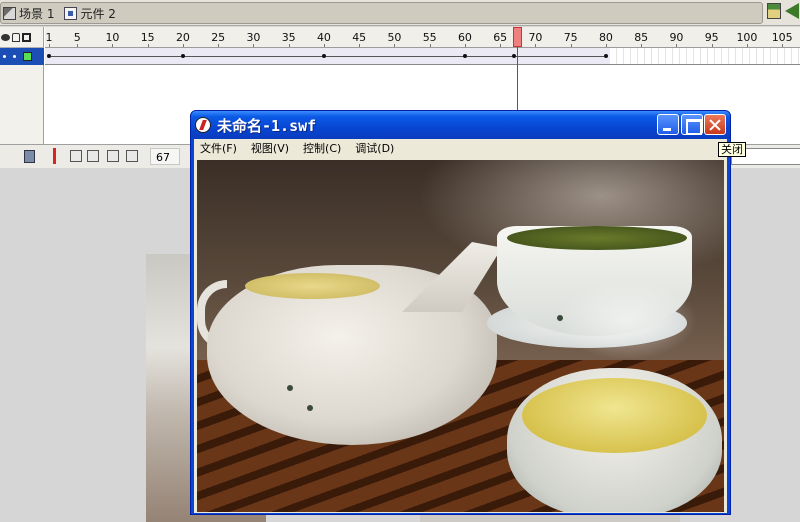  Describe the element at coordinates (253, 37) in the screenshot. I see `ruler-tick-label: 30` at that location.